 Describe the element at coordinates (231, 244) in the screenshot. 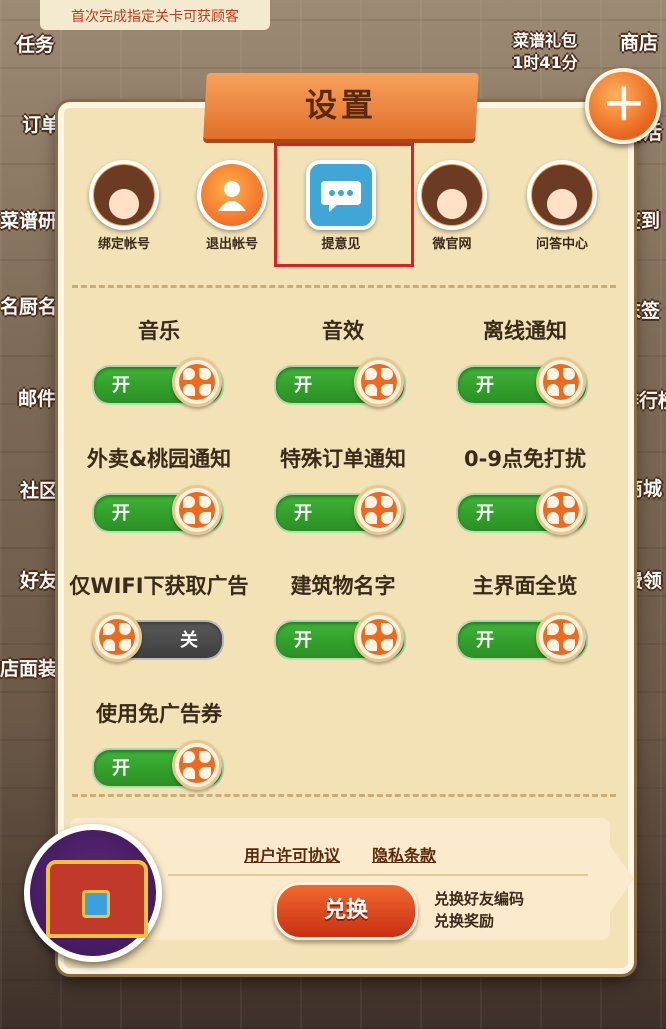

I see `logout-label: 退出帐号` at that location.